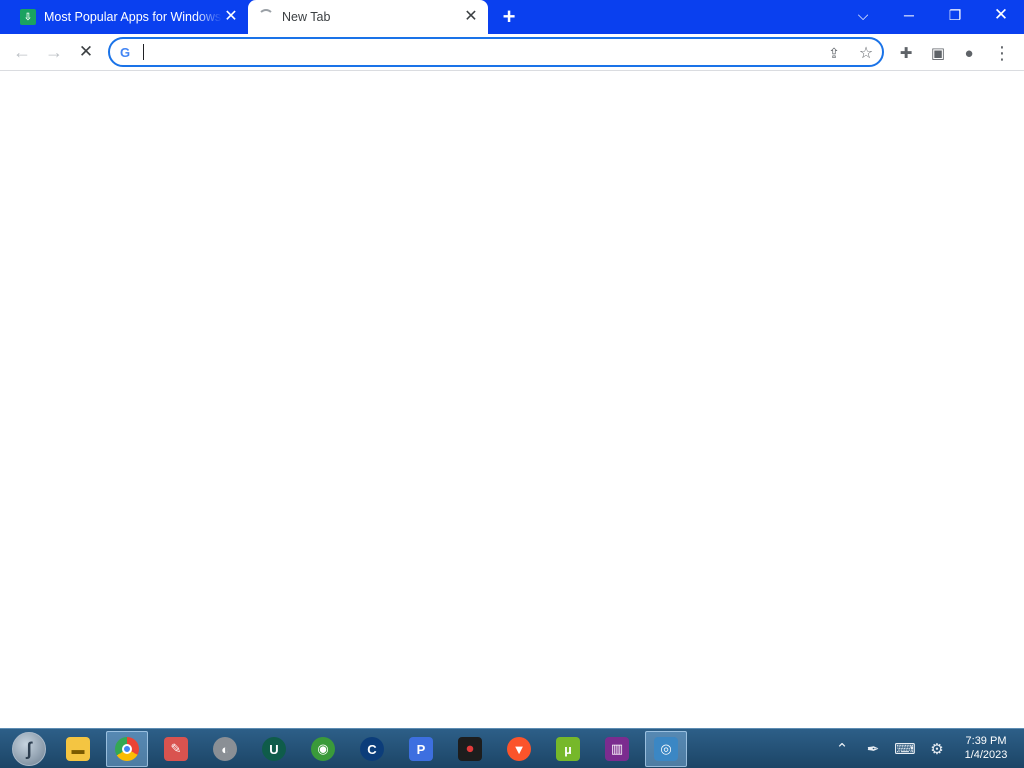 The image size is (1024, 768). I want to click on start-button: ʃ, so click(29, 749).